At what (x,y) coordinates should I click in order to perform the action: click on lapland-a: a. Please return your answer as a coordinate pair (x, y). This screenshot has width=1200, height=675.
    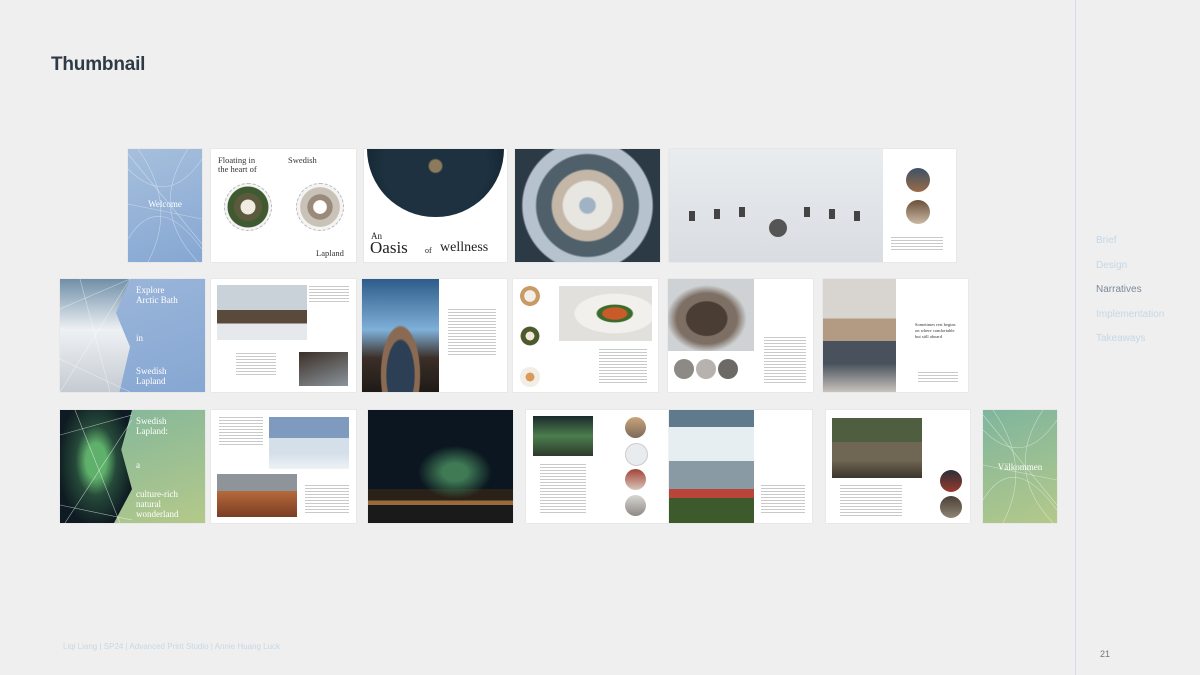
    Looking at the image, I should click on (138, 465).